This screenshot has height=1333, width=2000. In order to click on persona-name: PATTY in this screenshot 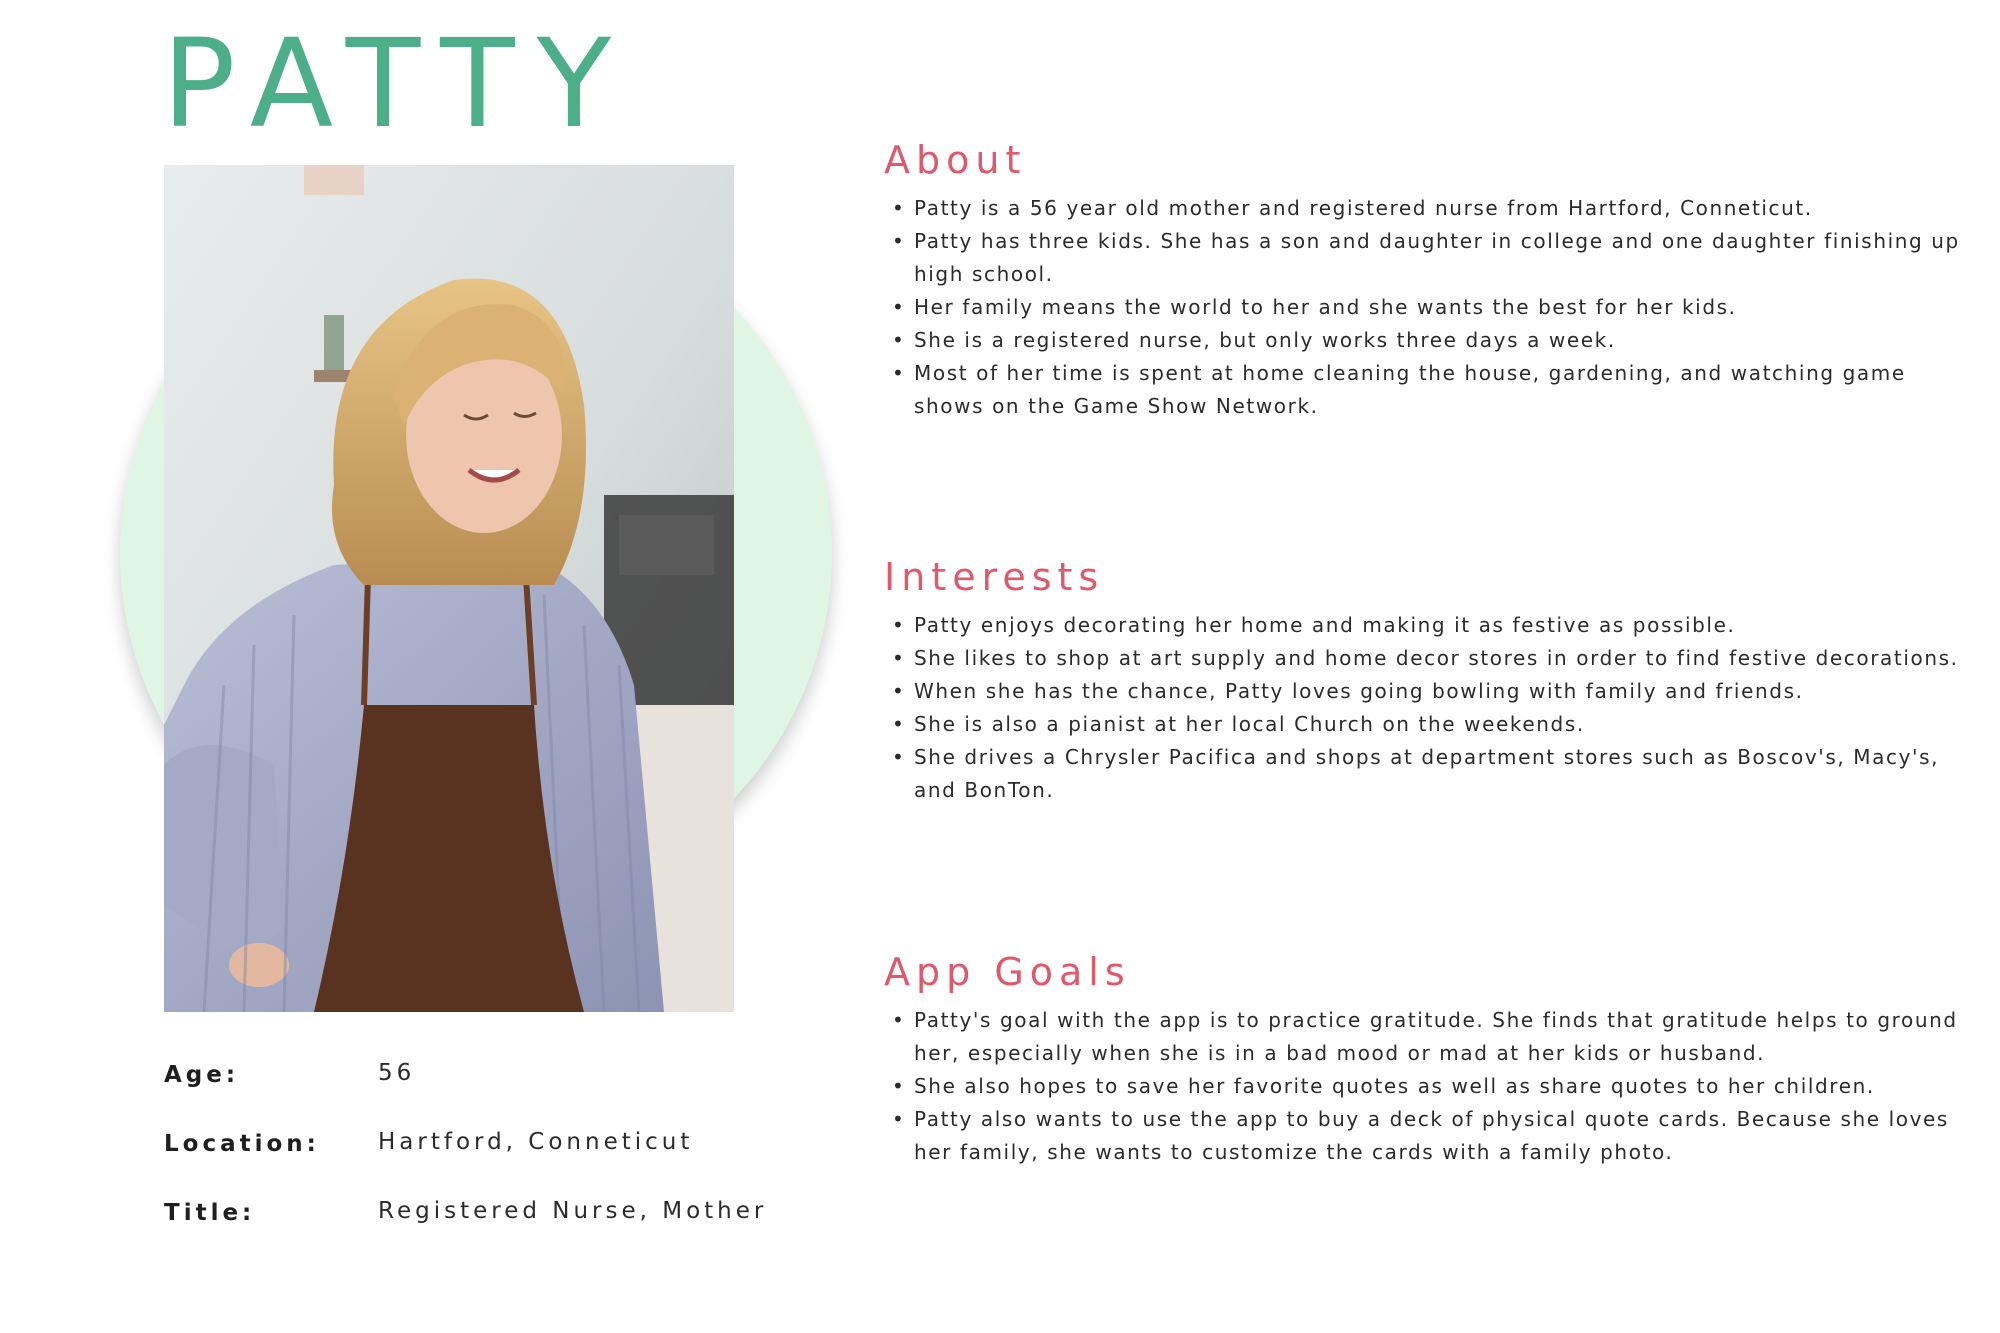, I will do `click(398, 84)`.